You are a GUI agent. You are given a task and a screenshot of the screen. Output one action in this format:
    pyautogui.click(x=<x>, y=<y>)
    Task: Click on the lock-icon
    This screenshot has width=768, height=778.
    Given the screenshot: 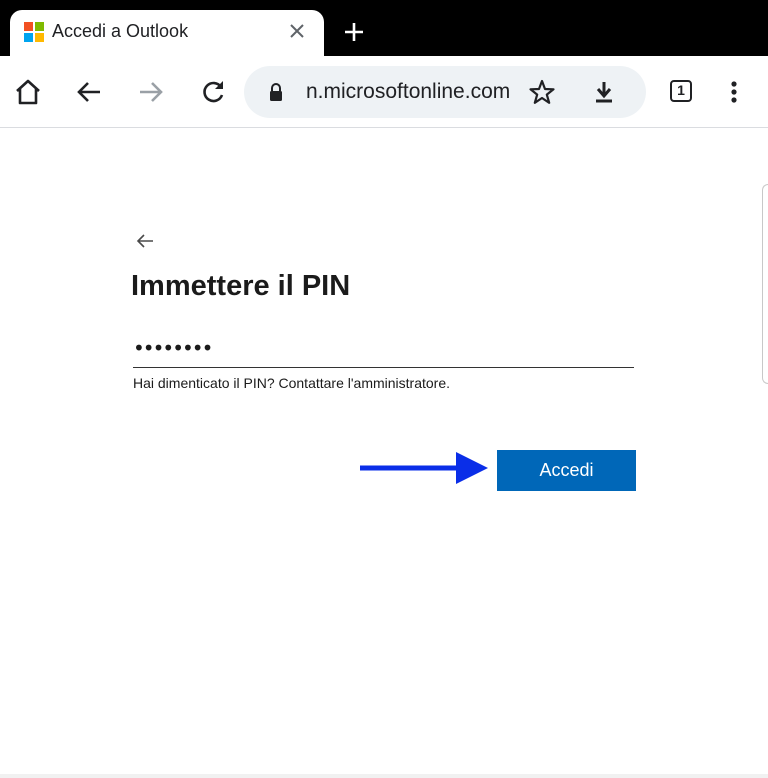 What is the action you would take?
    pyautogui.click(x=276, y=92)
    